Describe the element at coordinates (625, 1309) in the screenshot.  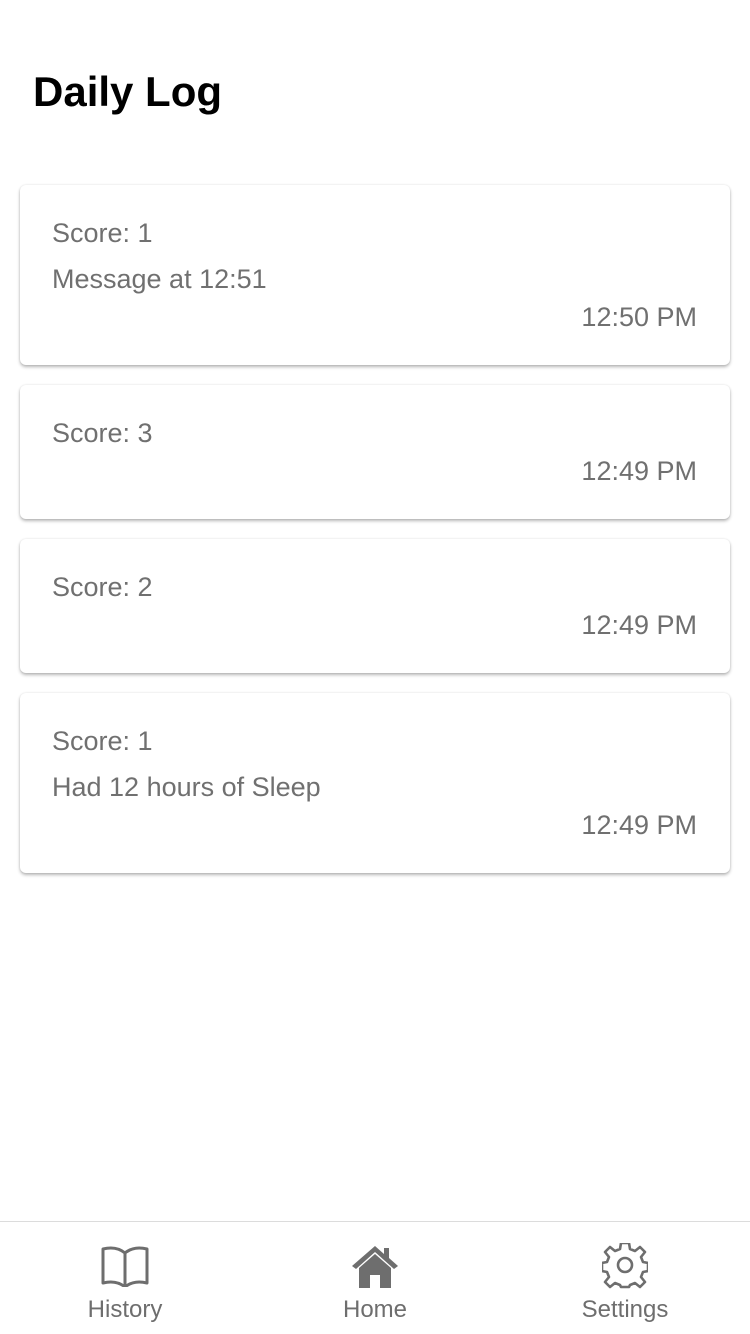
I see `tab-label: Settings` at that location.